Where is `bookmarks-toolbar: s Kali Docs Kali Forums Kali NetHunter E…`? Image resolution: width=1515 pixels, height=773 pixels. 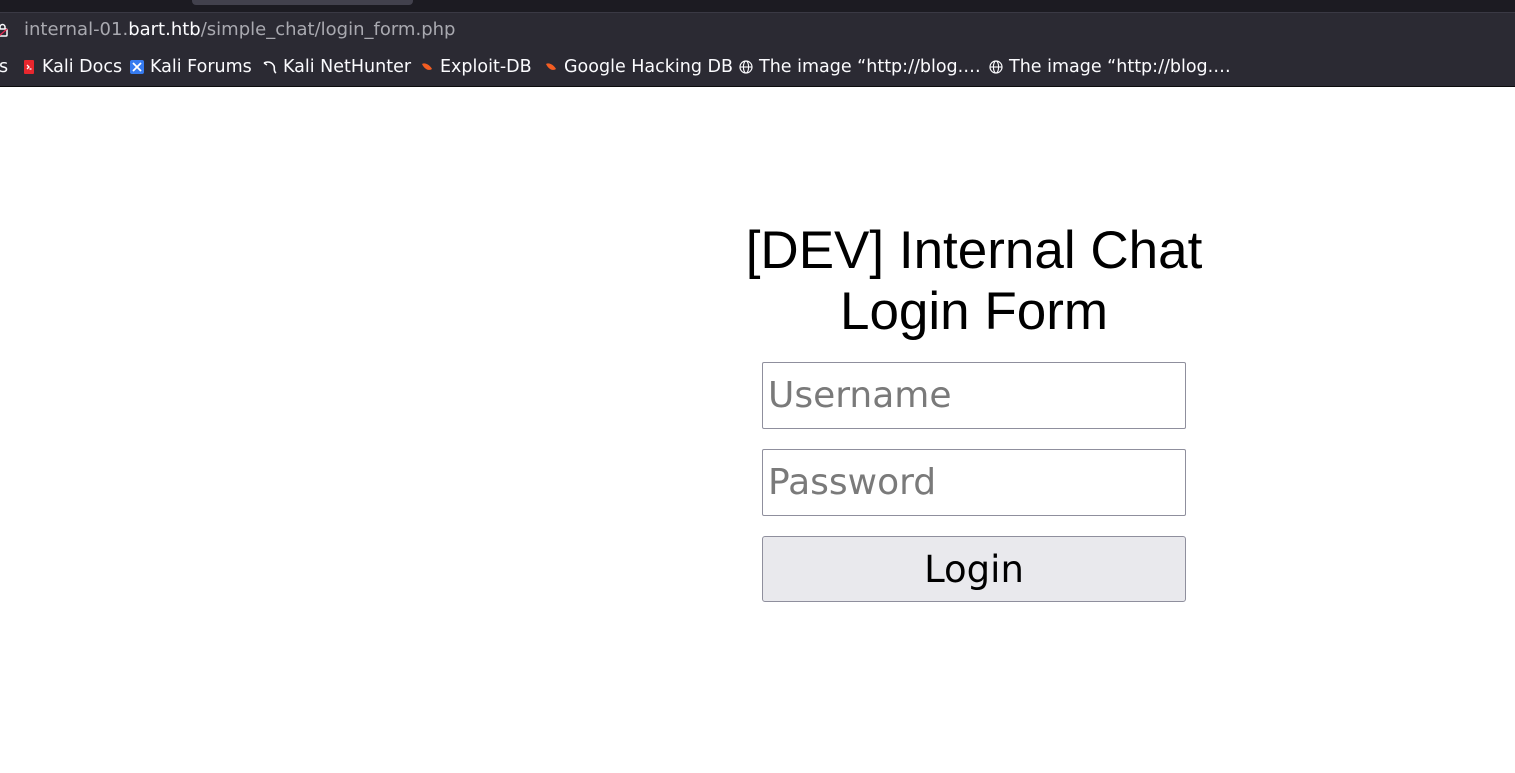 bookmarks-toolbar: s Kali Docs Kali Forums Kali NetHunter E… is located at coordinates (757, 66).